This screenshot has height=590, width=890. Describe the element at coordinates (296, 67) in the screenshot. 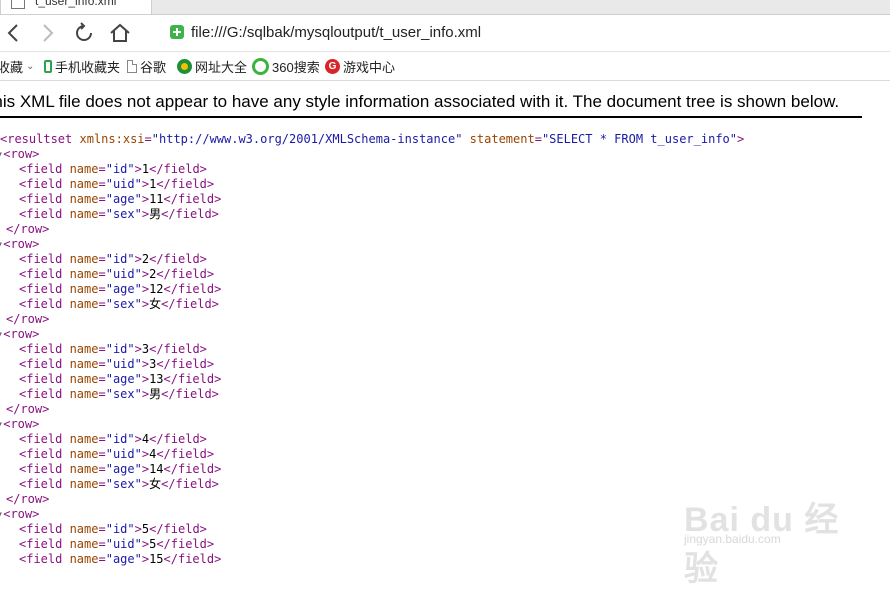

I see `bookmark-label: 360搜索` at that location.